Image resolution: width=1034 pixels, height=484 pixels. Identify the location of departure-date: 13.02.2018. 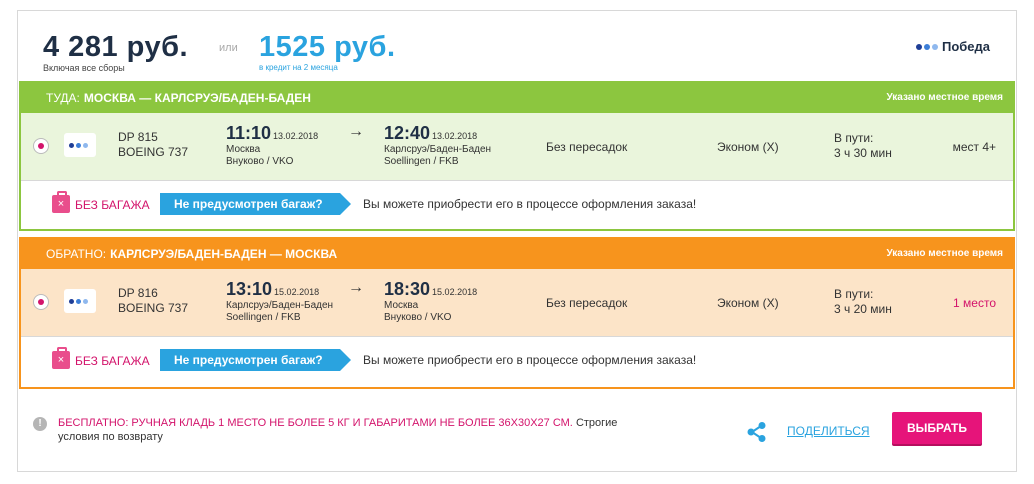
(296, 136).